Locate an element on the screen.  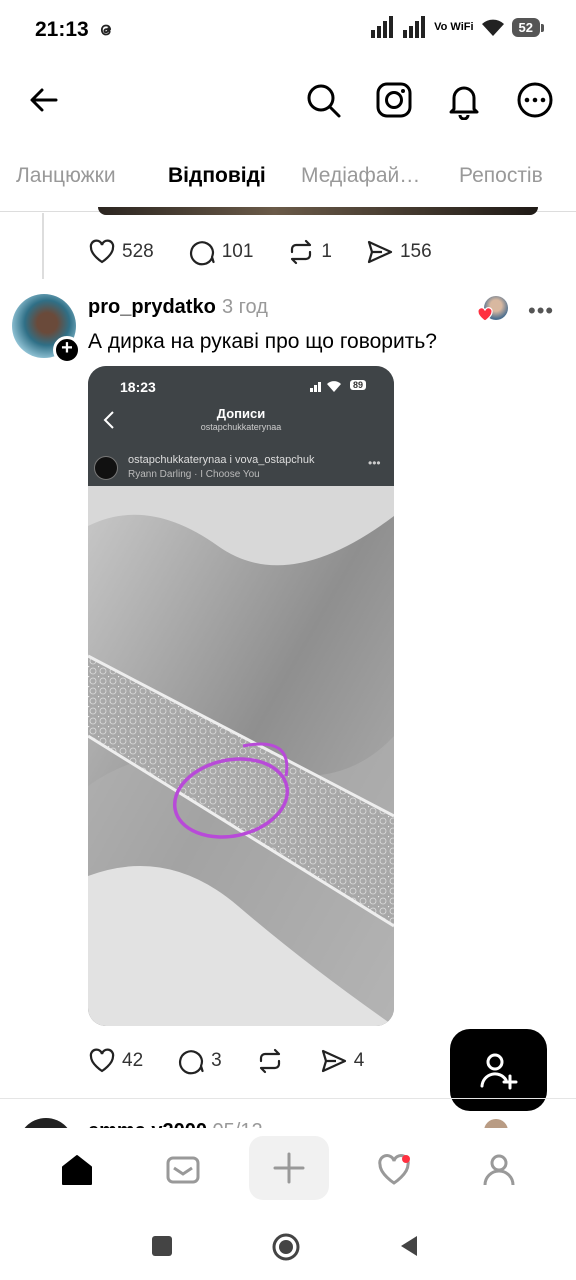
add-person-icon is located at coordinates (499, 1071).